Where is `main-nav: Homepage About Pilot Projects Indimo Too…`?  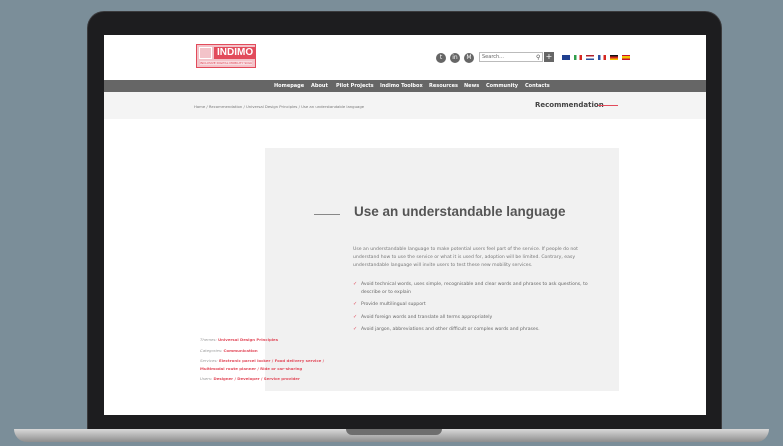
main-nav: Homepage About Pilot Projects Indimo Too… is located at coordinates (405, 86).